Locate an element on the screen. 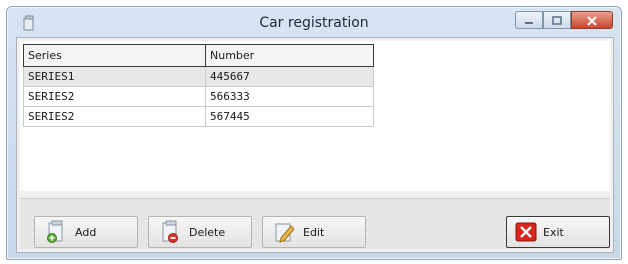 This screenshot has width=628, height=264. column-header-series: Series is located at coordinates (114, 55).